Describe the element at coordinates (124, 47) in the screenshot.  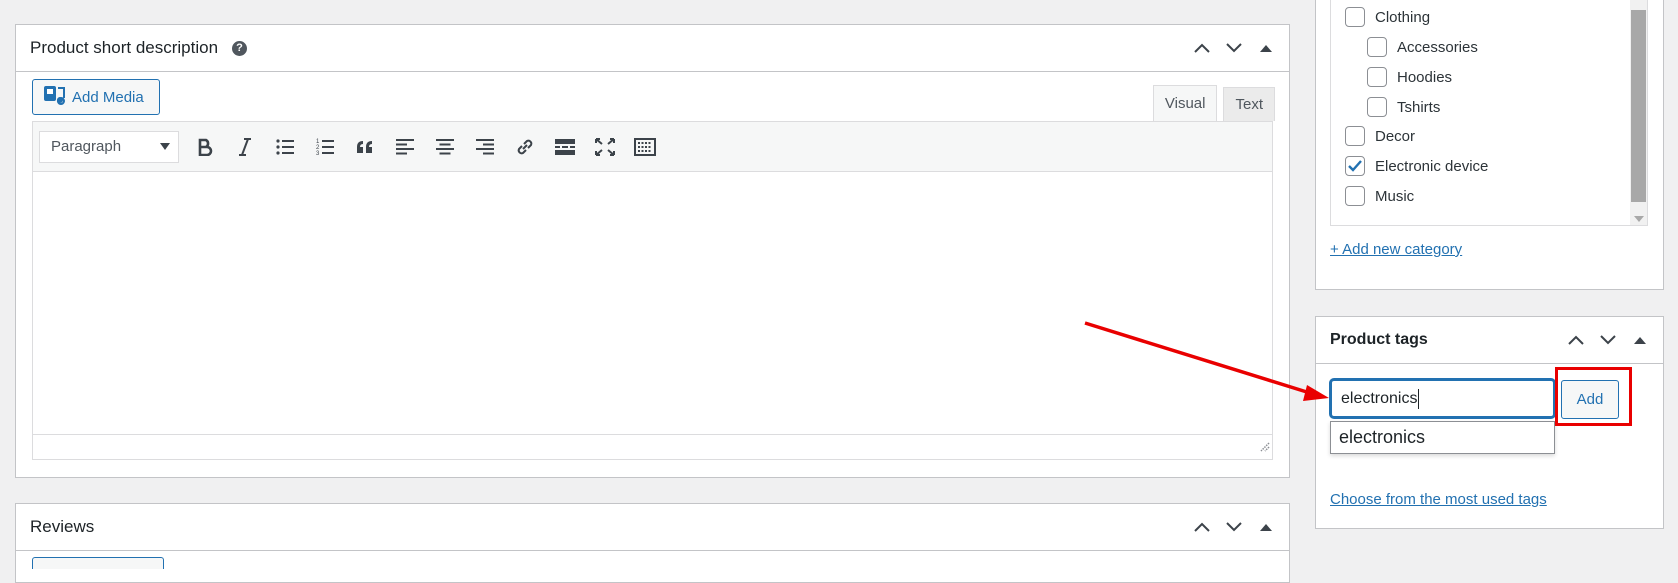
I see `short-description-title: Product short description` at that location.